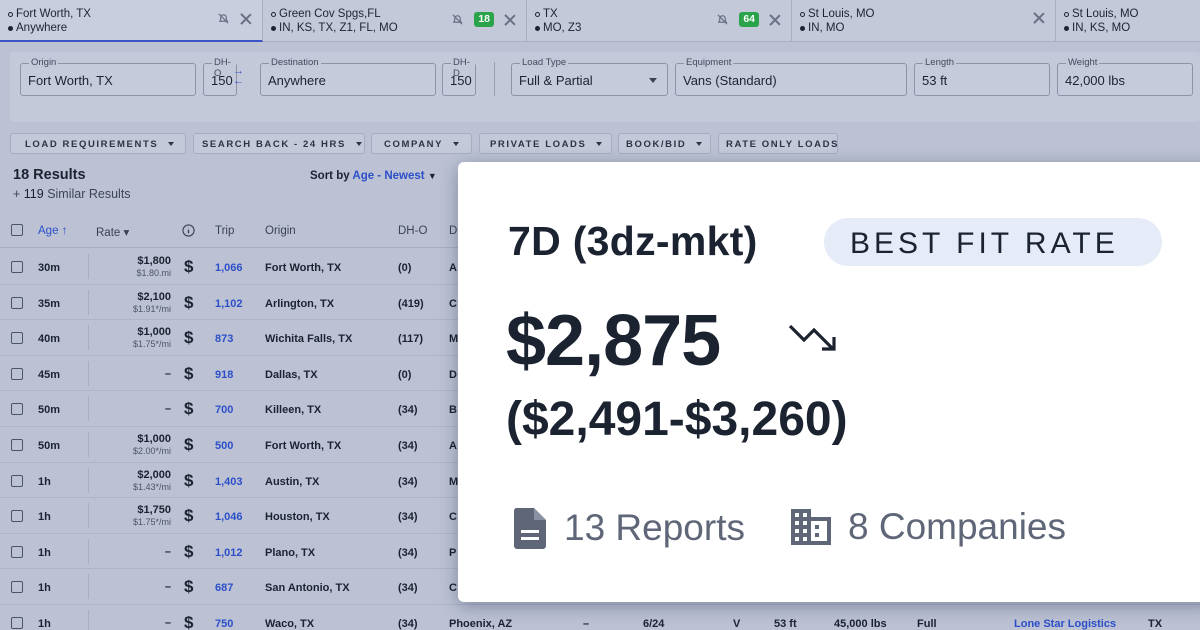 The height and width of the screenshot is (630, 1200). Describe the element at coordinates (224, 339) in the screenshot. I see `row-trip: 873` at that location.